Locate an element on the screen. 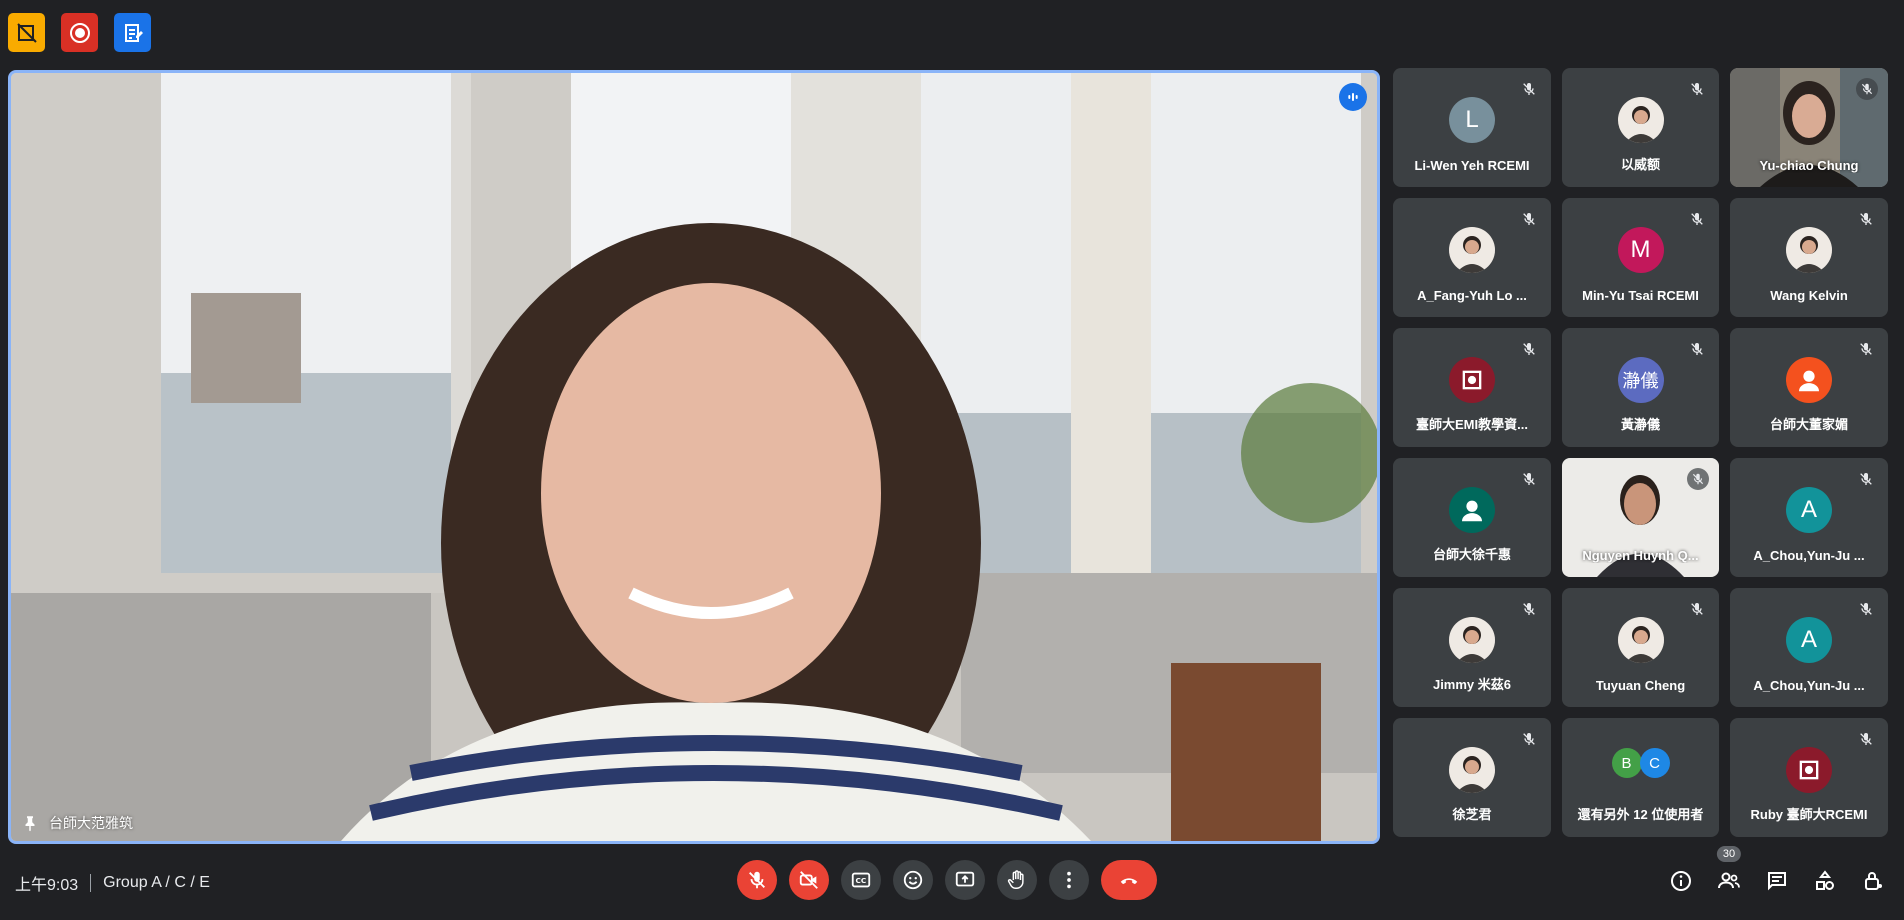  more-participants-avatars: BC is located at coordinates (1640, 763).